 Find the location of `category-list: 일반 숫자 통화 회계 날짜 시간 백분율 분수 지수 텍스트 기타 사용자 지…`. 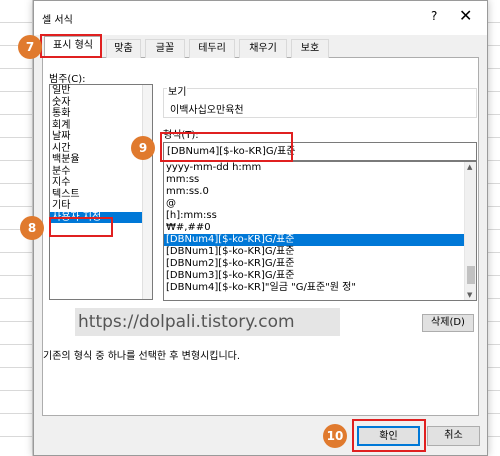

category-list: 일반 숫자 통화 회계 날짜 시간 백분율 분수 지수 텍스트 기타 사용자 지… is located at coordinates (101, 192).